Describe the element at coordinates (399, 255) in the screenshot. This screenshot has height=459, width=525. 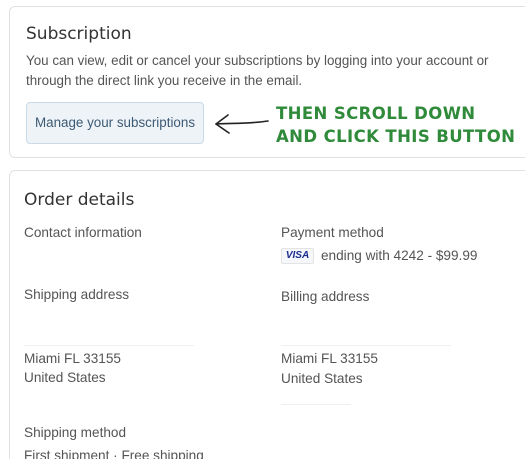
I see `payment-detail: ending with 4242 - $99.99` at that location.